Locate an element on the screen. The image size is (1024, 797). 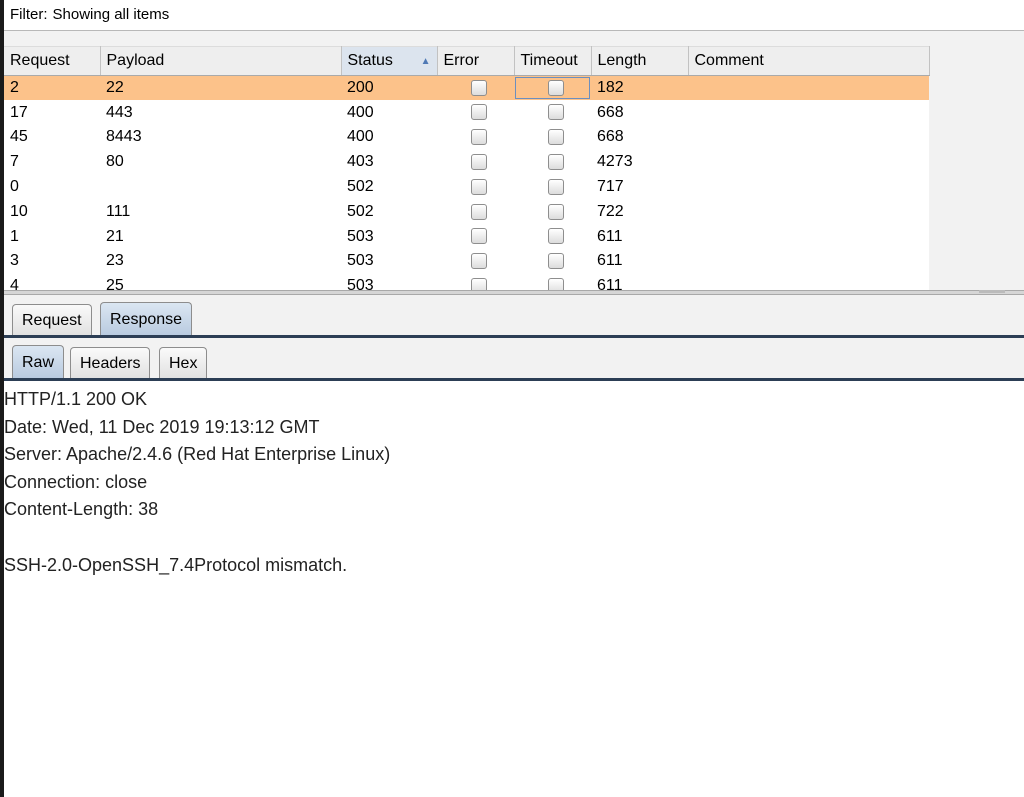
sort-ascending-icon: ▲ is located at coordinates (425, 61).